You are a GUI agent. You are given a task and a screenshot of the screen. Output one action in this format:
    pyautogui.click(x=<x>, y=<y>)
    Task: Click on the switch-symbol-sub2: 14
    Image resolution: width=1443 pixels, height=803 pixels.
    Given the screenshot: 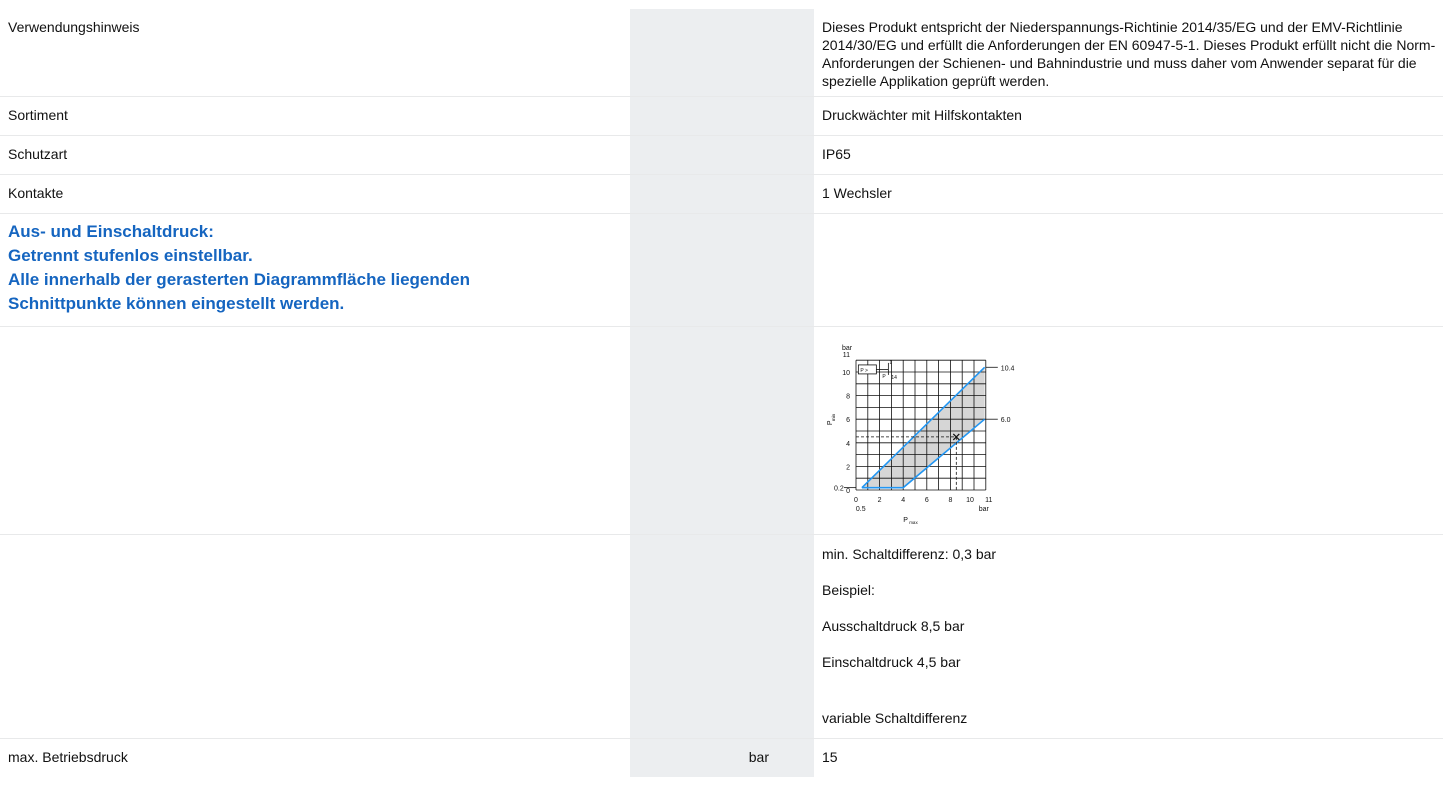 What is the action you would take?
    pyautogui.click(x=894, y=378)
    